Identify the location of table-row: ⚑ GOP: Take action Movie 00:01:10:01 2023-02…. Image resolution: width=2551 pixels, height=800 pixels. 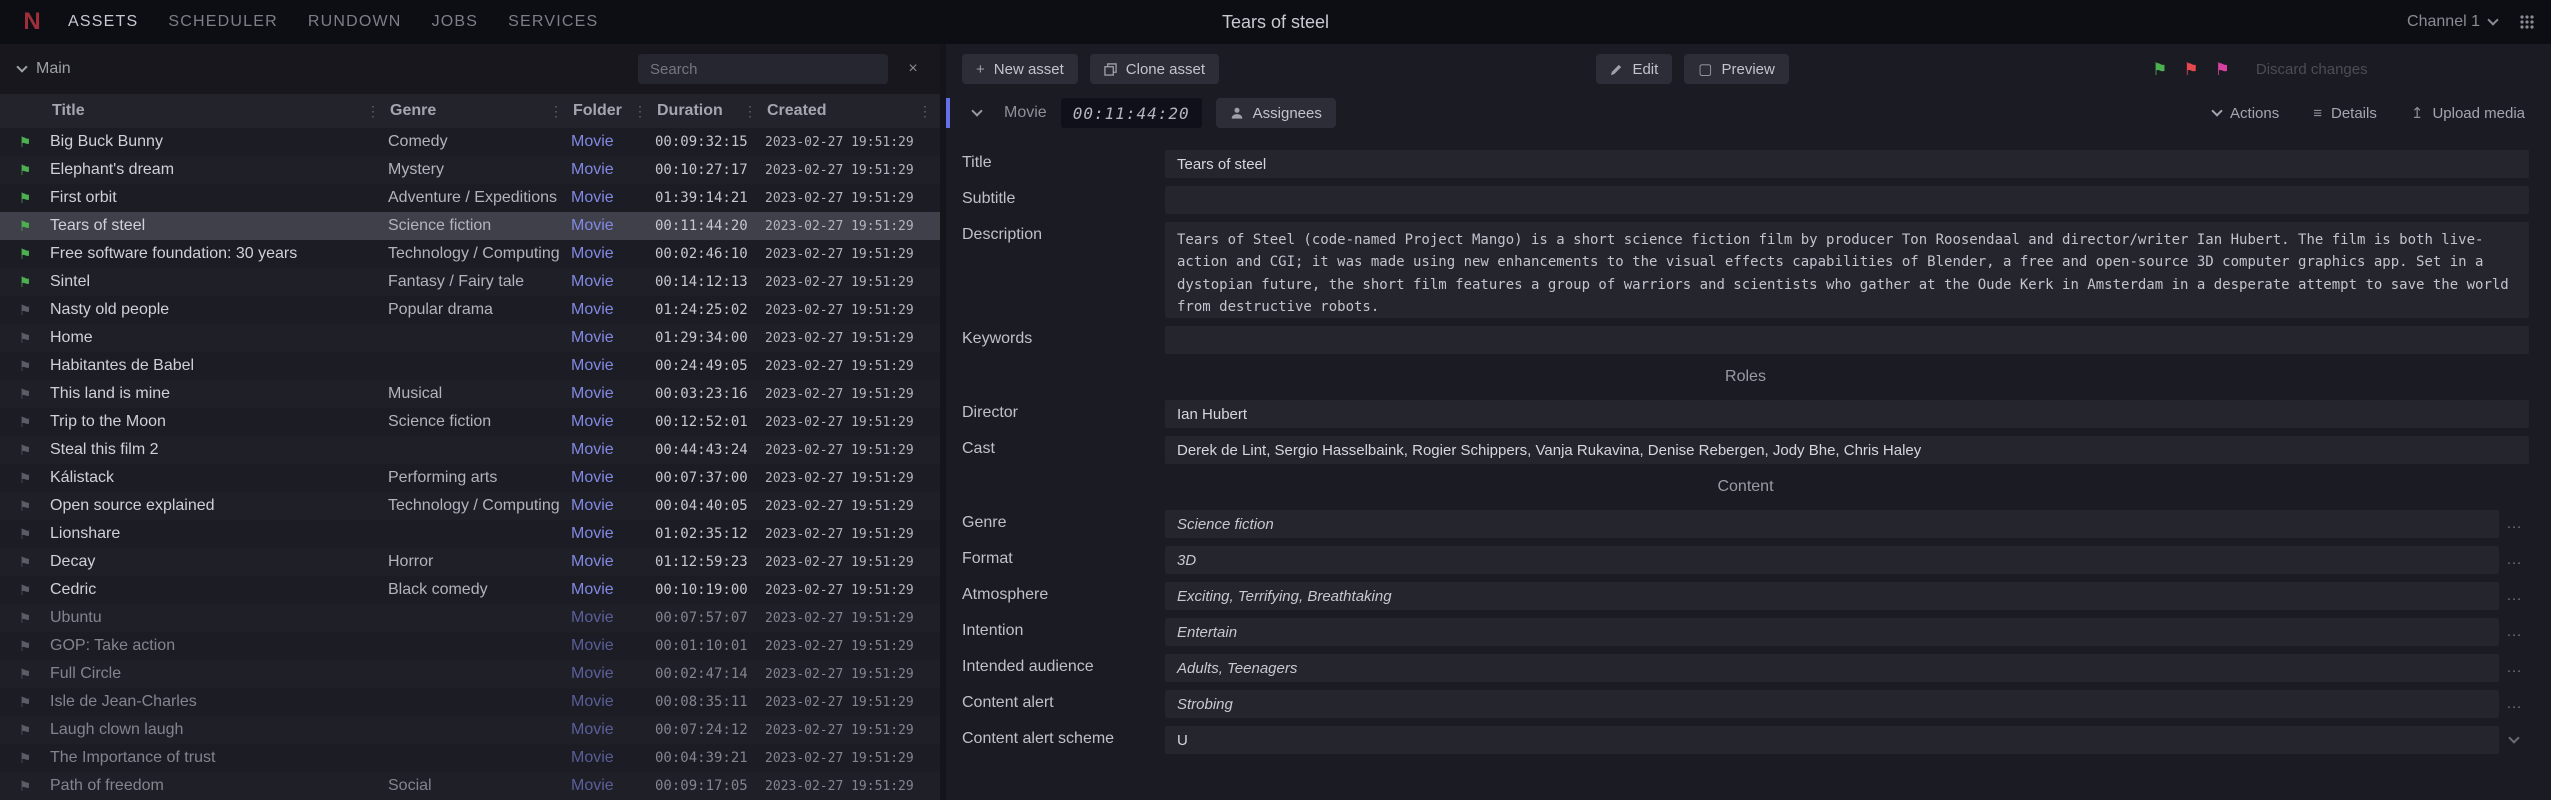
(470, 646).